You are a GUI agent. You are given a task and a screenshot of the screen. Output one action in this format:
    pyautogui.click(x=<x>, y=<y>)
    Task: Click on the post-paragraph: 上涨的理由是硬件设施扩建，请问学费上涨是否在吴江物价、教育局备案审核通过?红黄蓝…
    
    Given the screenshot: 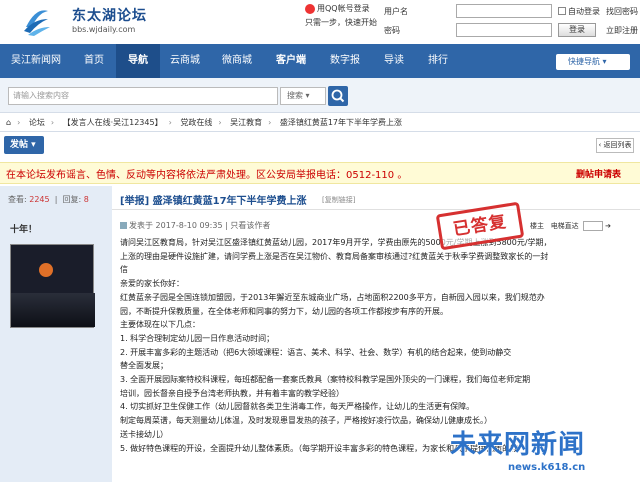 What is the action you would take?
    pyautogui.click(x=334, y=256)
    